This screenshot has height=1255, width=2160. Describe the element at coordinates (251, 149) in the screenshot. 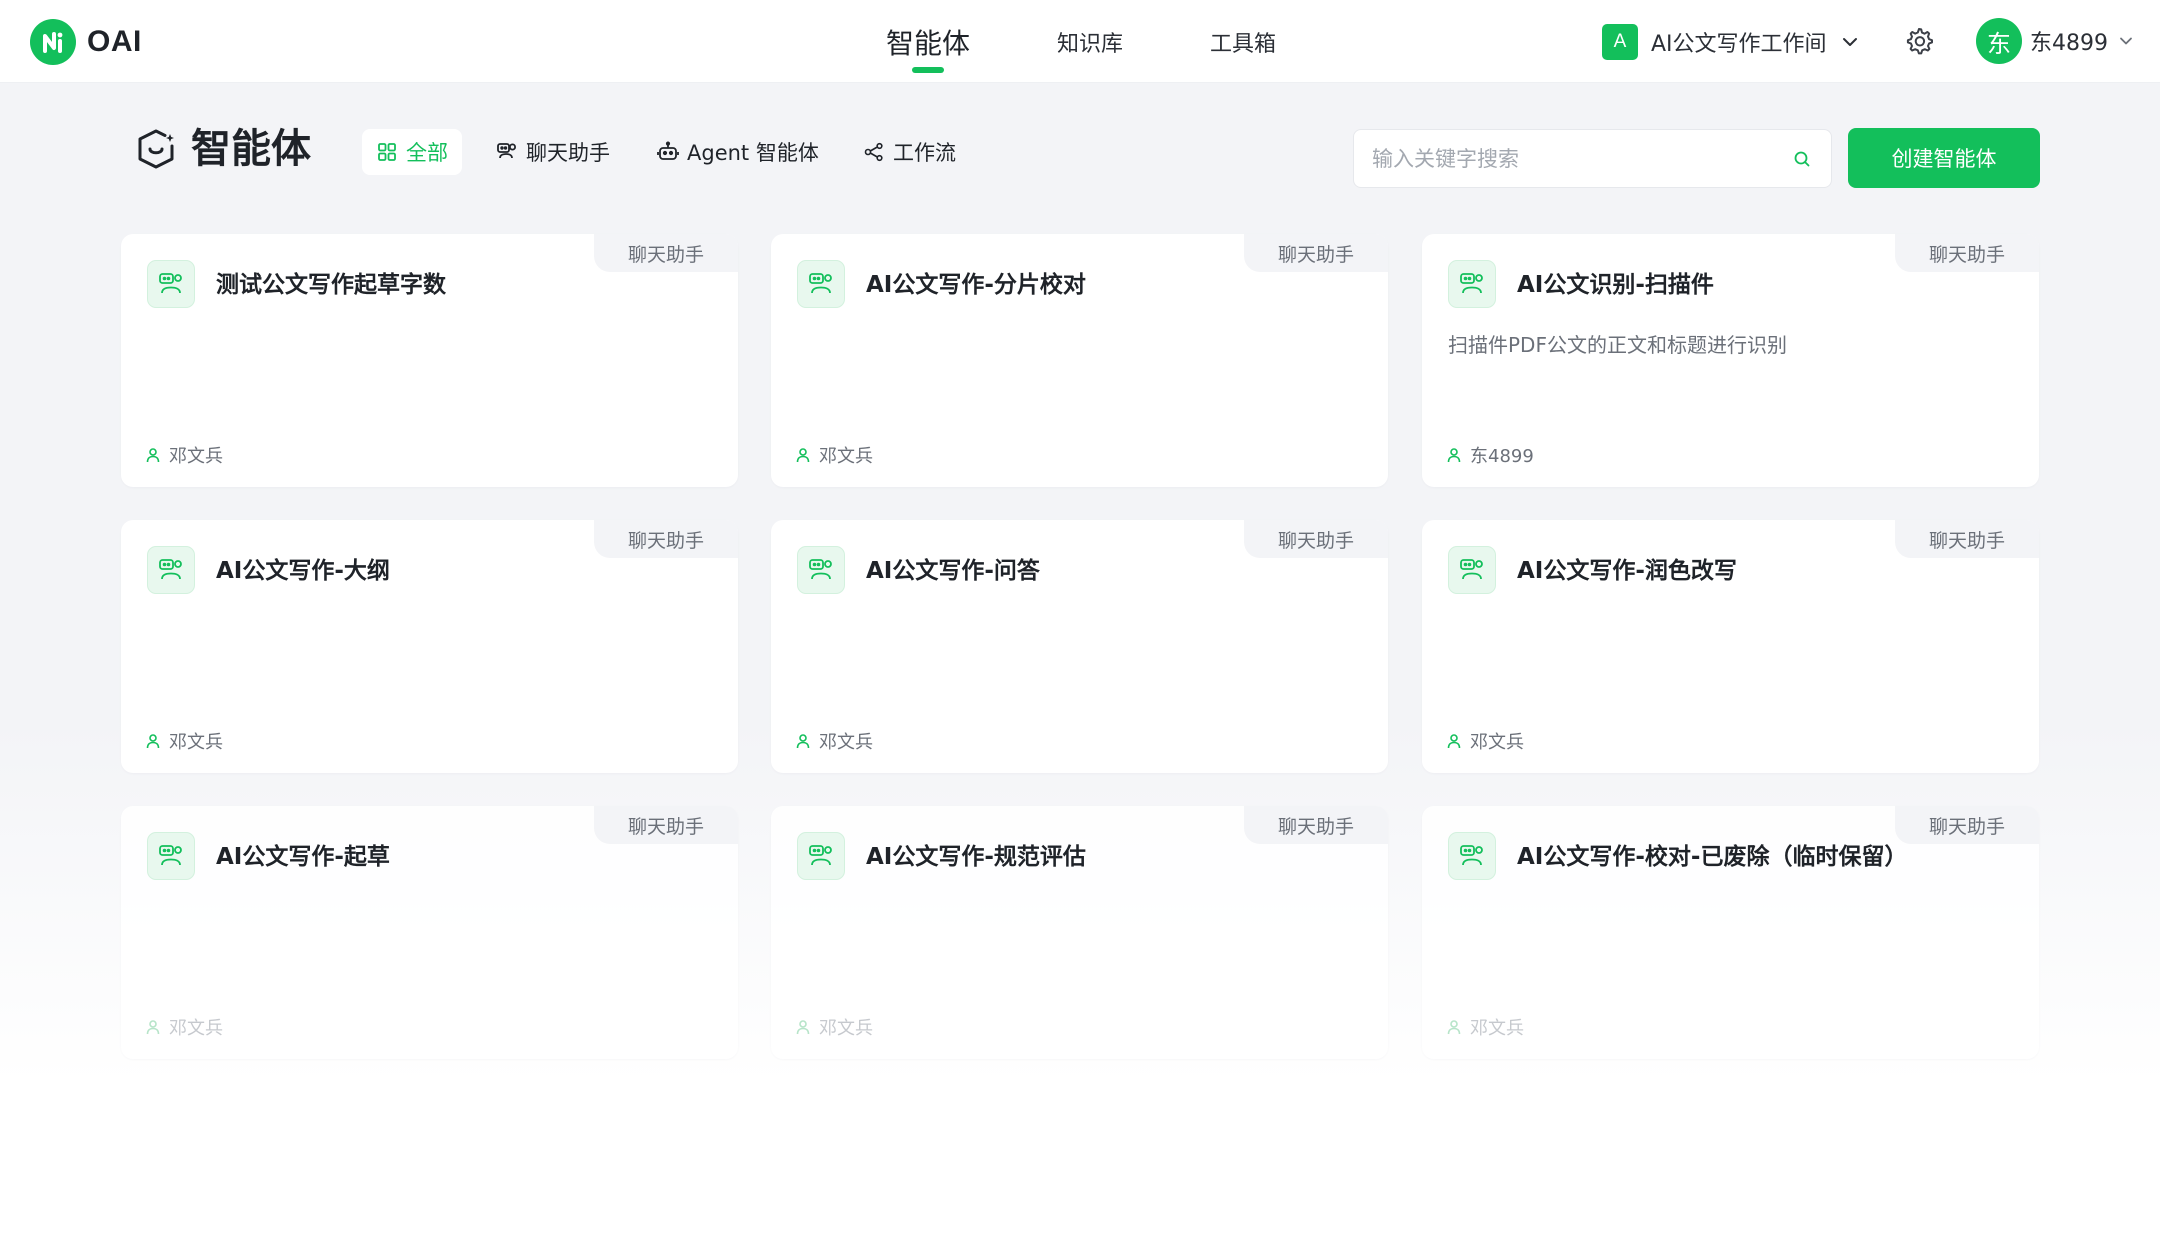

I see `page-title: 智能体` at that location.